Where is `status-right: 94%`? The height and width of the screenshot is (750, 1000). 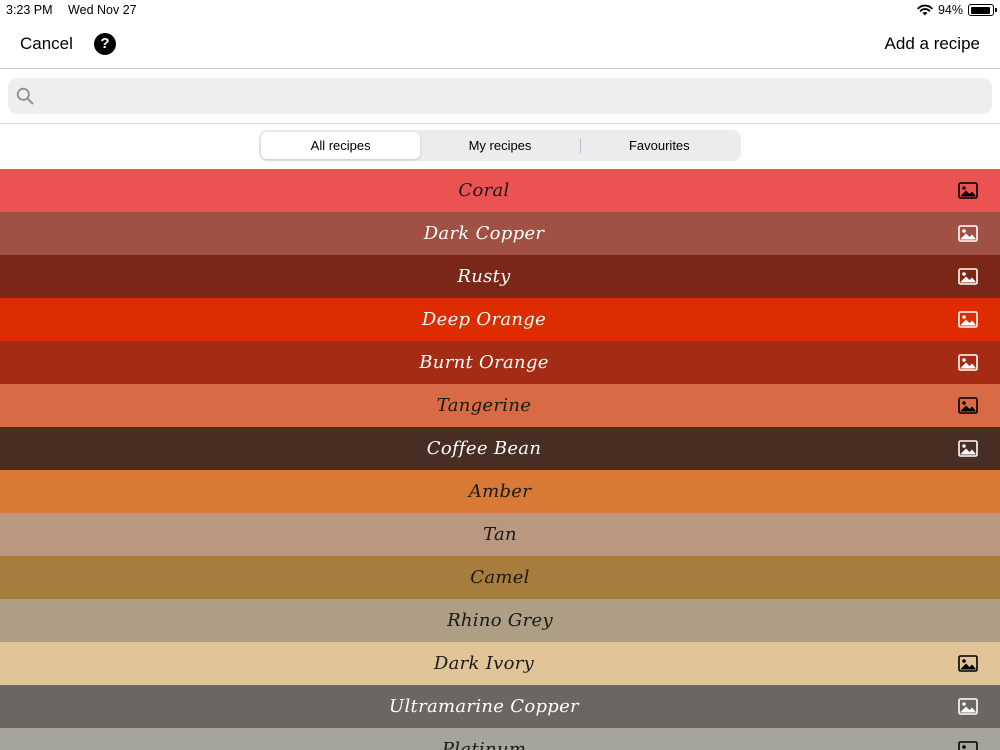
status-right: 94% is located at coordinates (957, 10).